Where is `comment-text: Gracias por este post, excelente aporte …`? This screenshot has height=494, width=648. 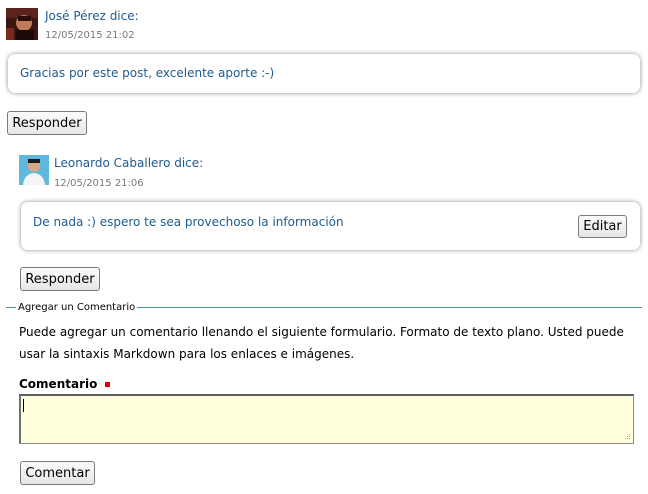
comment-text: Gracias por este post, excelente aporte … is located at coordinates (147, 73).